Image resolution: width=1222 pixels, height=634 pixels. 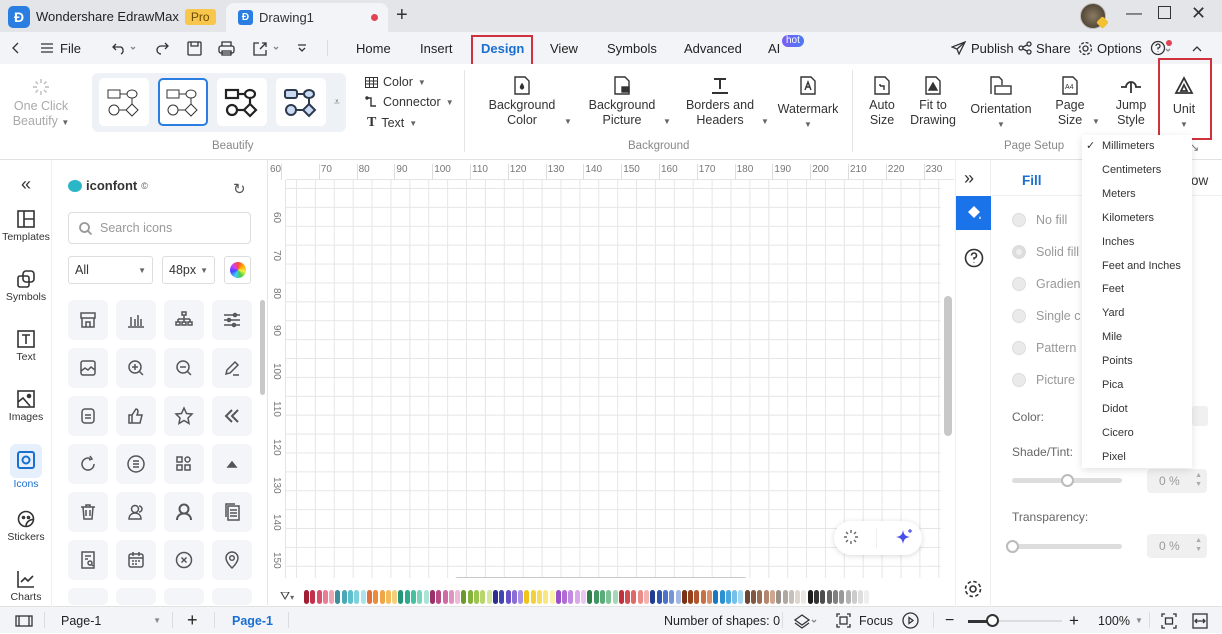 What do you see at coordinates (904, 538) in the screenshot?
I see `ai-assistant-button` at bounding box center [904, 538].